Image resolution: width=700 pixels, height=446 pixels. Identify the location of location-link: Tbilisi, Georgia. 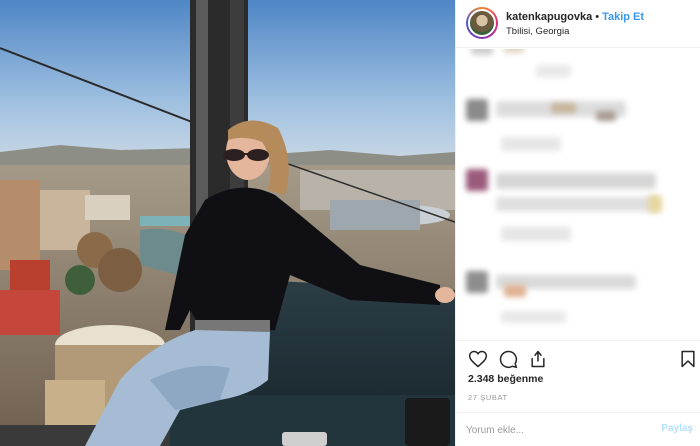
(537, 31).